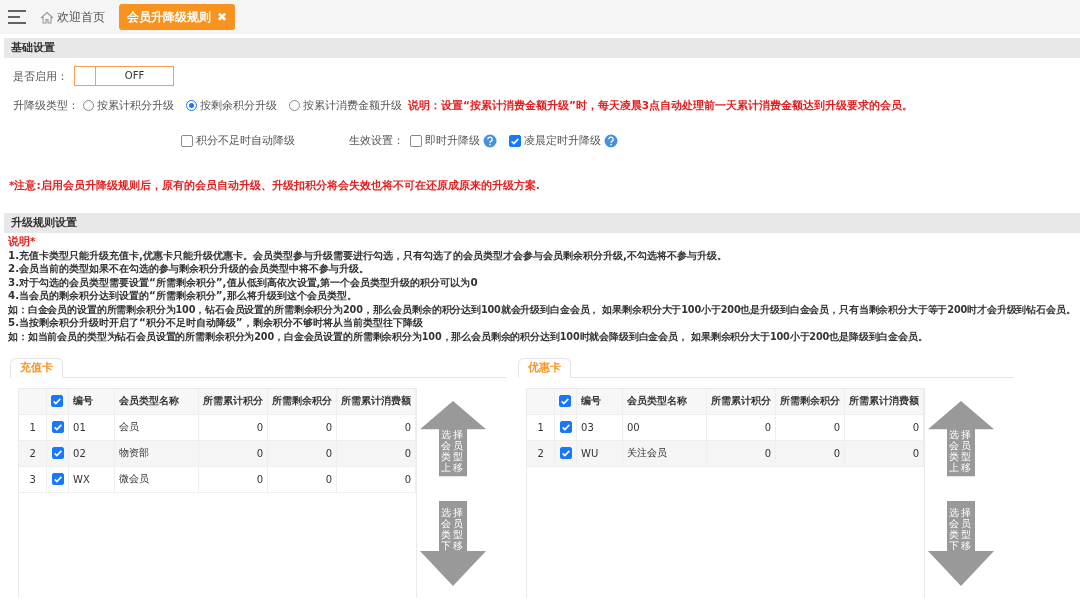  What do you see at coordinates (452, 140) in the screenshot?
I see `checkbox-label: 即时升降级` at bounding box center [452, 140].